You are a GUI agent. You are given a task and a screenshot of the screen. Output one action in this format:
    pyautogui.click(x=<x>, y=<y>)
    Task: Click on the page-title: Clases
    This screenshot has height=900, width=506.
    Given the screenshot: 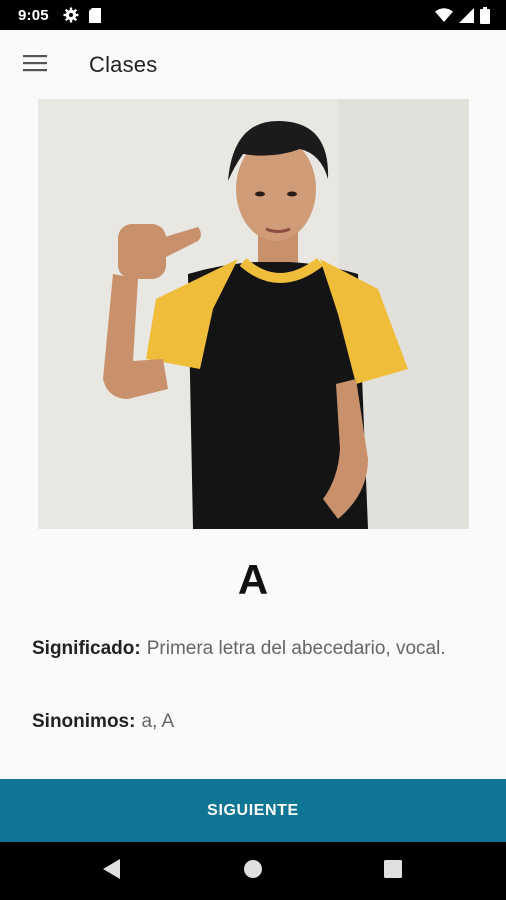 What is the action you would take?
    pyautogui.click(x=123, y=64)
    